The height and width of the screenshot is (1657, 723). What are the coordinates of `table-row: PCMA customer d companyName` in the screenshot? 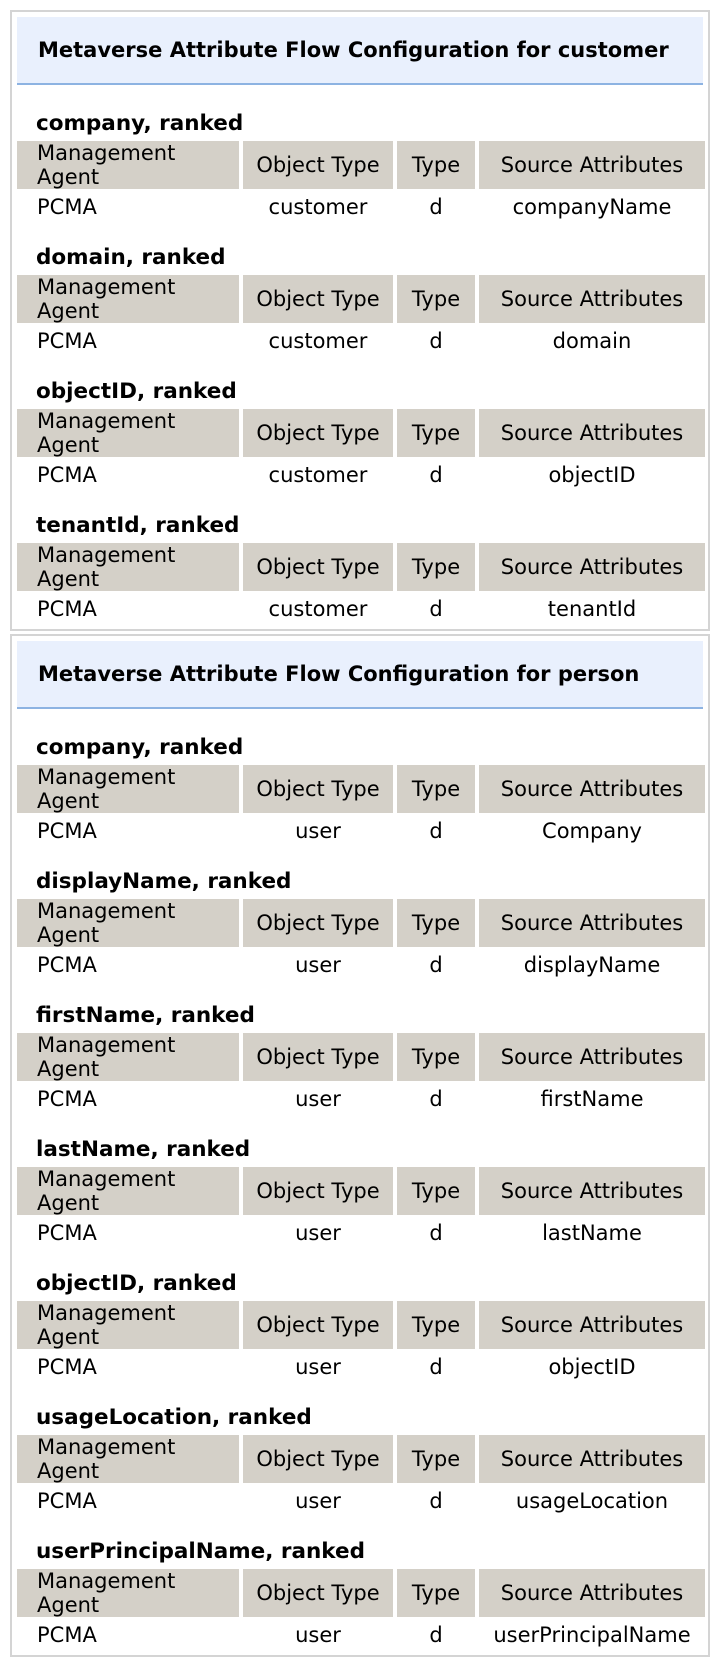 It's located at (361, 207).